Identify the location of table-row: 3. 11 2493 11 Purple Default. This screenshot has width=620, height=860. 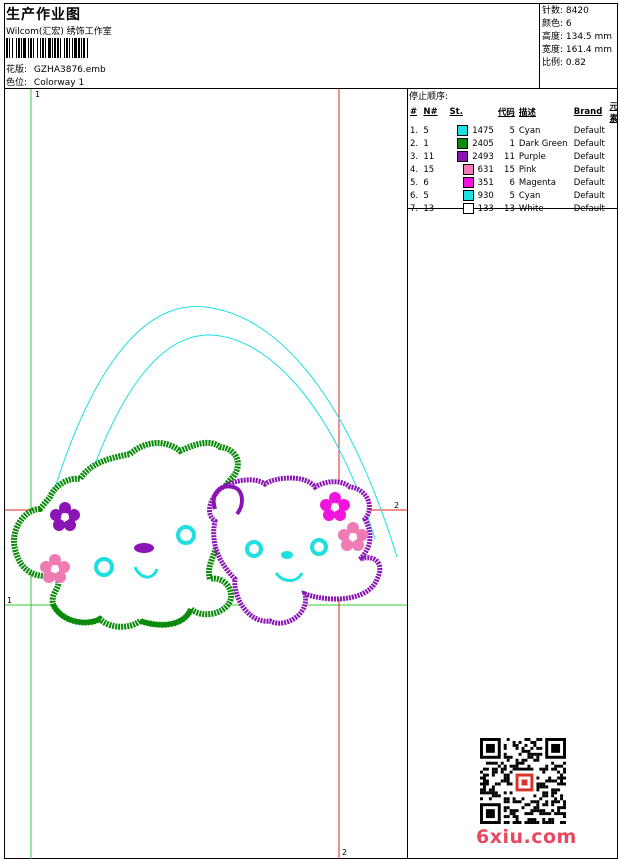
(514, 156).